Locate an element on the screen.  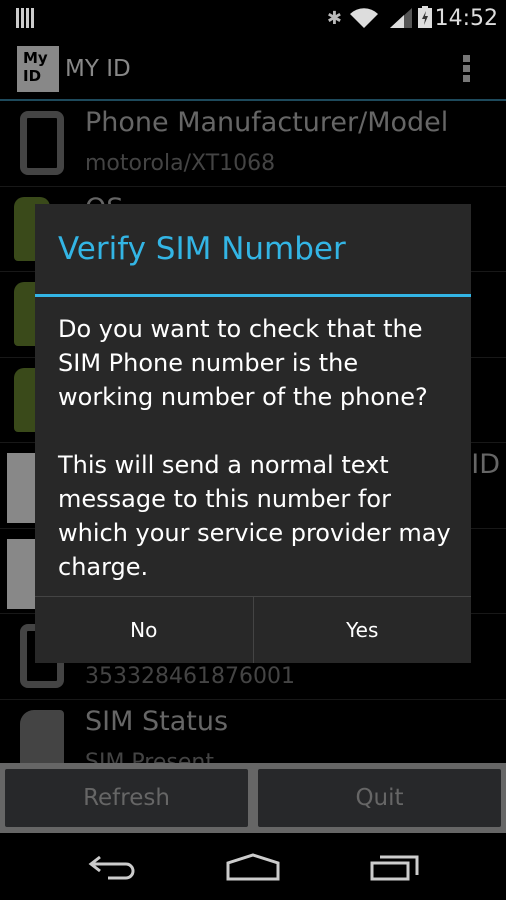
list-item: SIM Status SIM Present is located at coordinates (253, 732).